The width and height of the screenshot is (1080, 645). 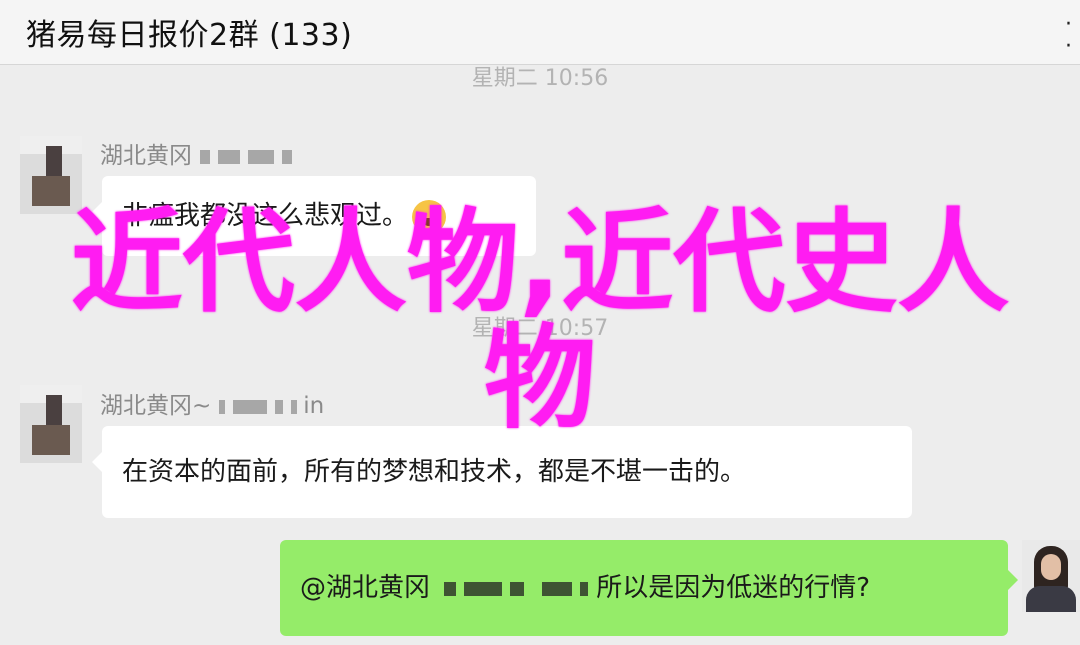 What do you see at coordinates (434, 472) in the screenshot?
I see `message-text: 在资本的面前，所有的梦想和技术，都是不堪一击的。` at bounding box center [434, 472].